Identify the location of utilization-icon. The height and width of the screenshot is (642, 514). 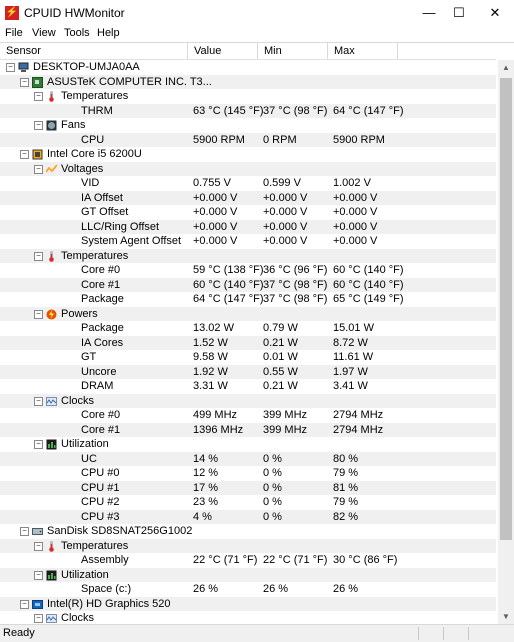
(51, 444).